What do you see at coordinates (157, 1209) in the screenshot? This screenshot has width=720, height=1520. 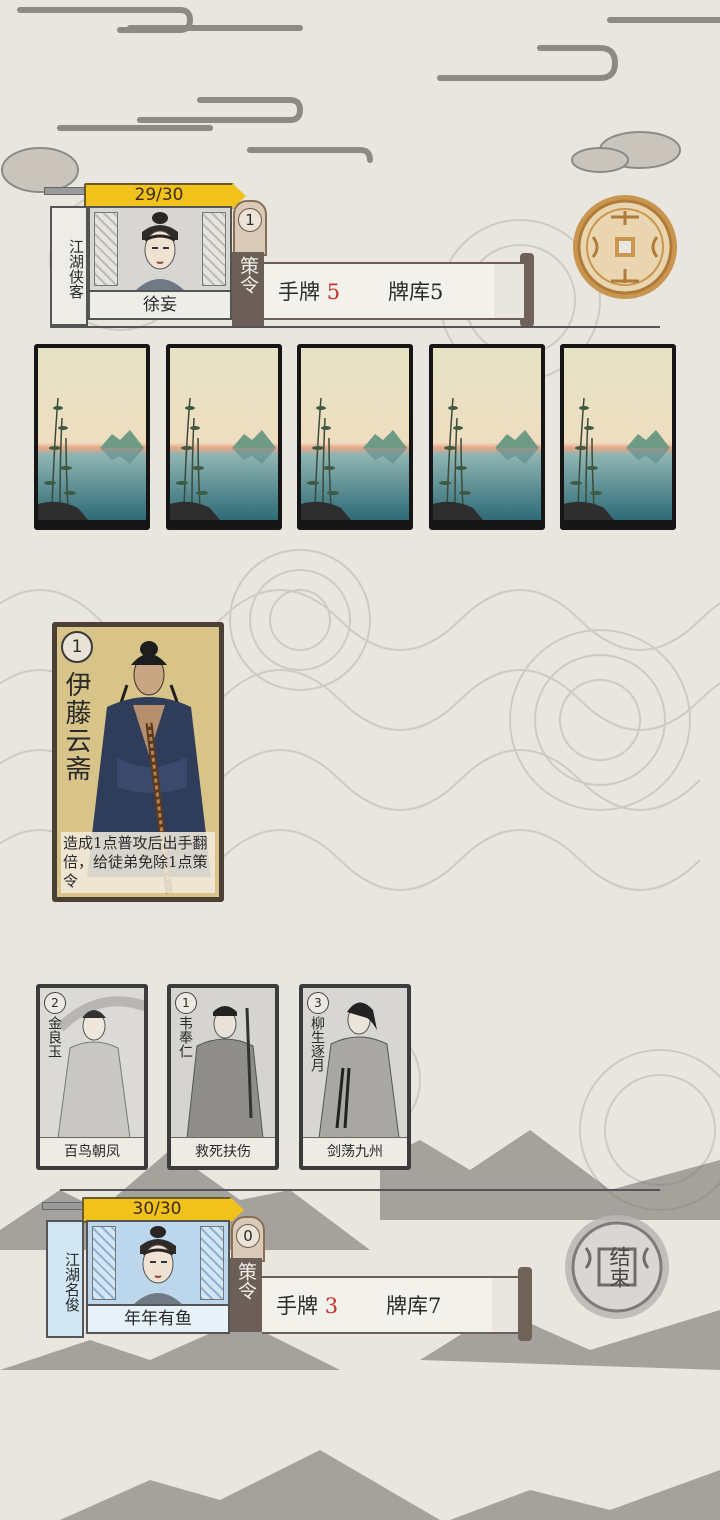 I see `player-hp-text: 30/30` at bounding box center [157, 1209].